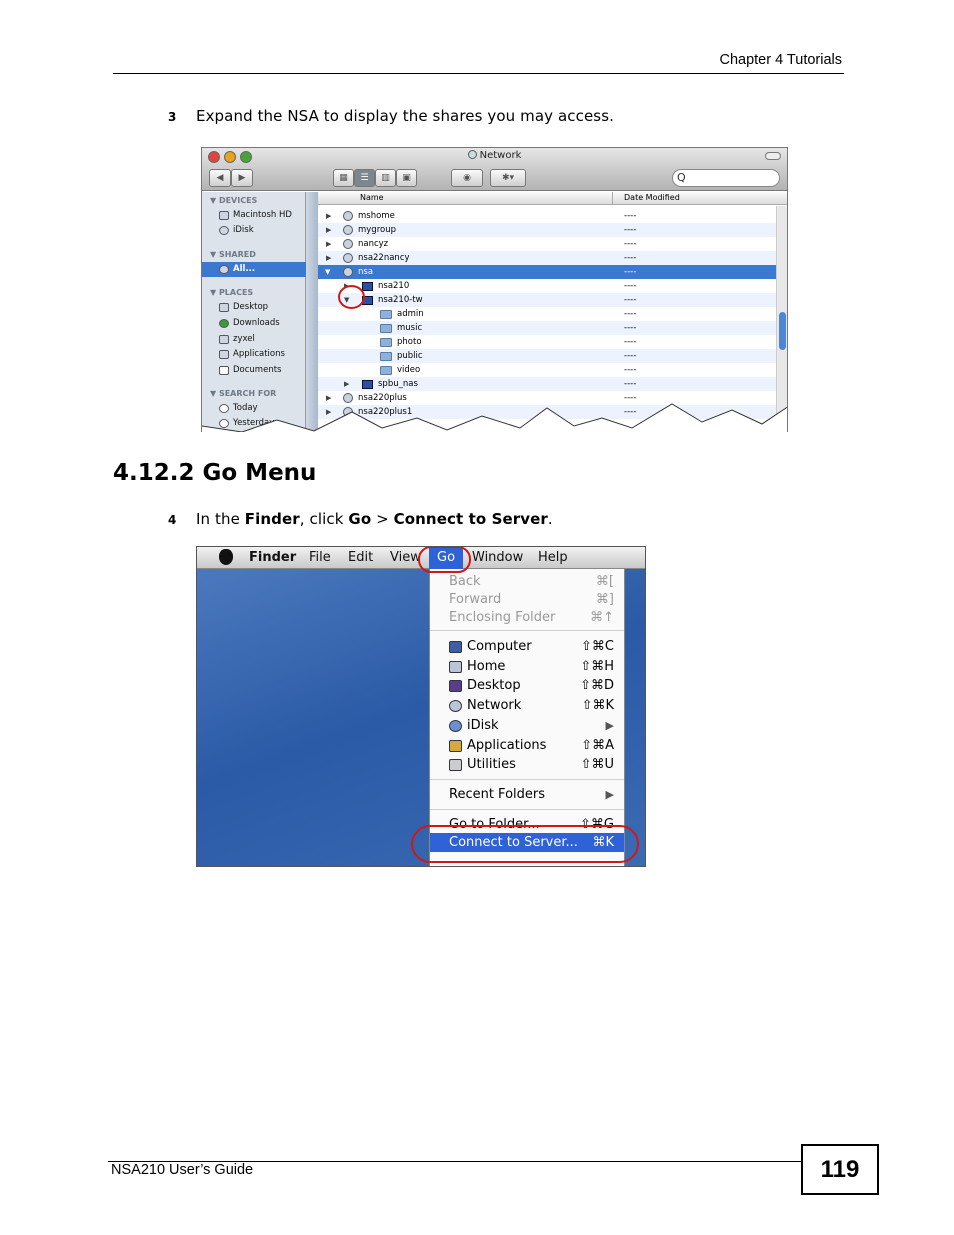 The image size is (954, 1235). Describe the element at coordinates (652, 197) in the screenshot. I see `date-column-header: Date Modified` at that location.